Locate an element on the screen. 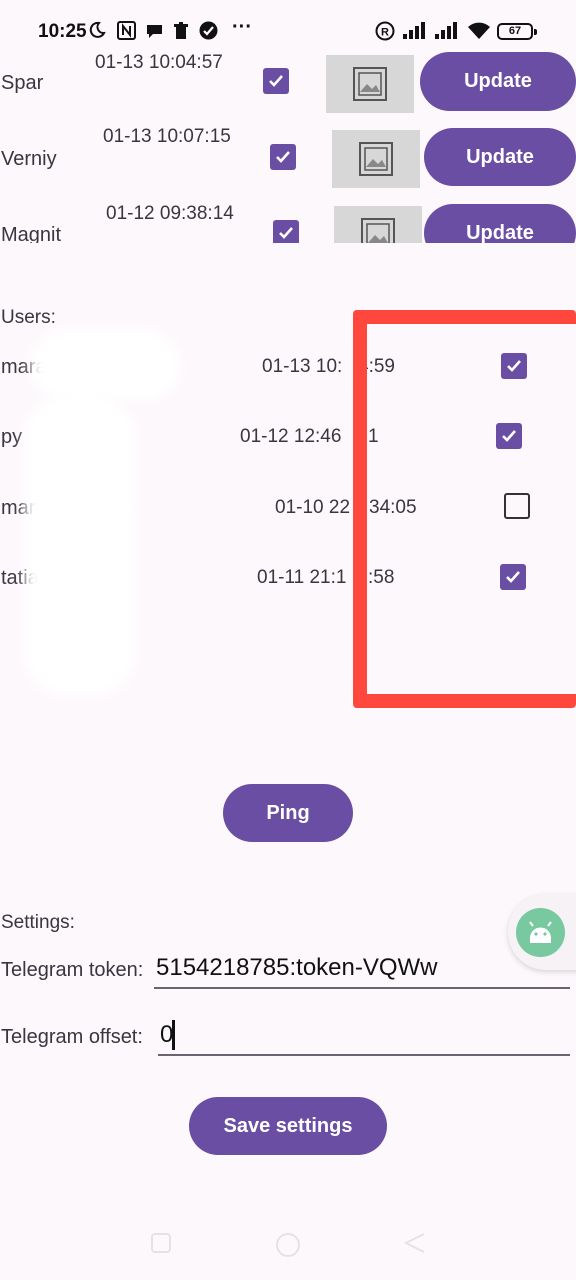 This screenshot has width=576, height=1280. shop-row: Verniy 01-13 10:07:15 Update is located at coordinates (288, 162).